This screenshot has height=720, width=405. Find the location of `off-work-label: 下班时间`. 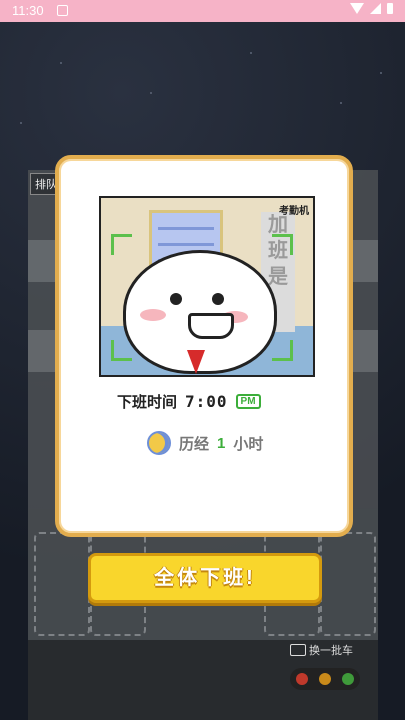

off-work-label: 下班时间 is located at coordinates (147, 402).